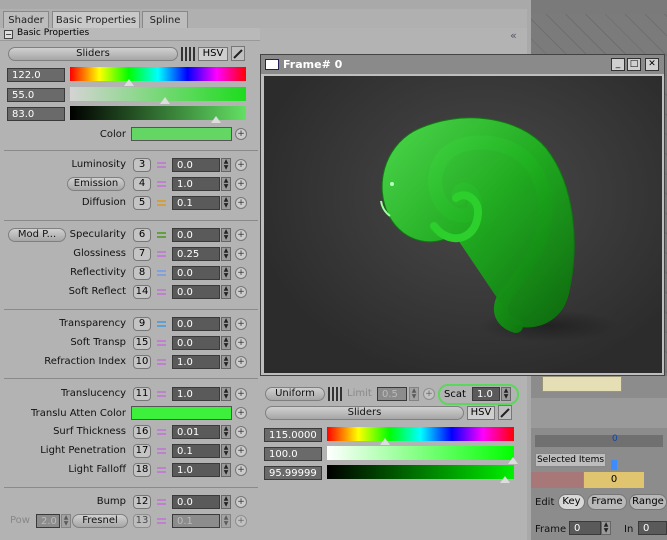 This screenshot has width=667, height=540. I want to click on color-plus-button: +, so click(241, 134).